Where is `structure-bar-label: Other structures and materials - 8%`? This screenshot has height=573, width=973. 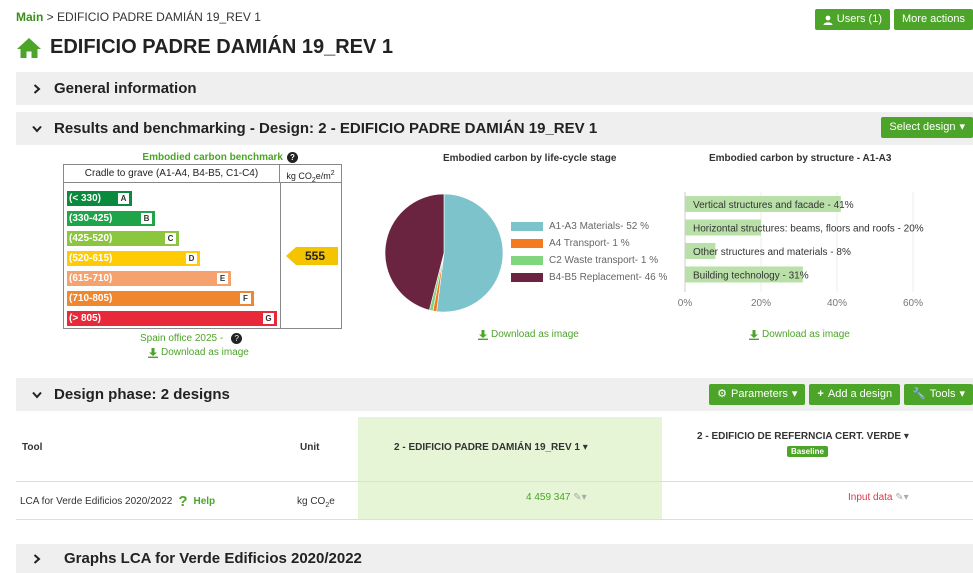 structure-bar-label: Other structures and materials - 8% is located at coordinates (772, 252).